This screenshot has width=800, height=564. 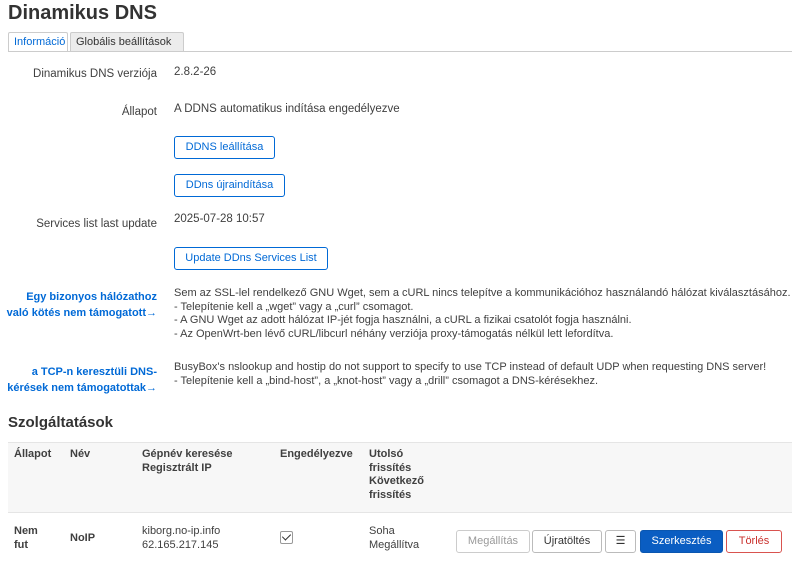 I want to click on stop-service-button: Megállítás, so click(x=493, y=541).